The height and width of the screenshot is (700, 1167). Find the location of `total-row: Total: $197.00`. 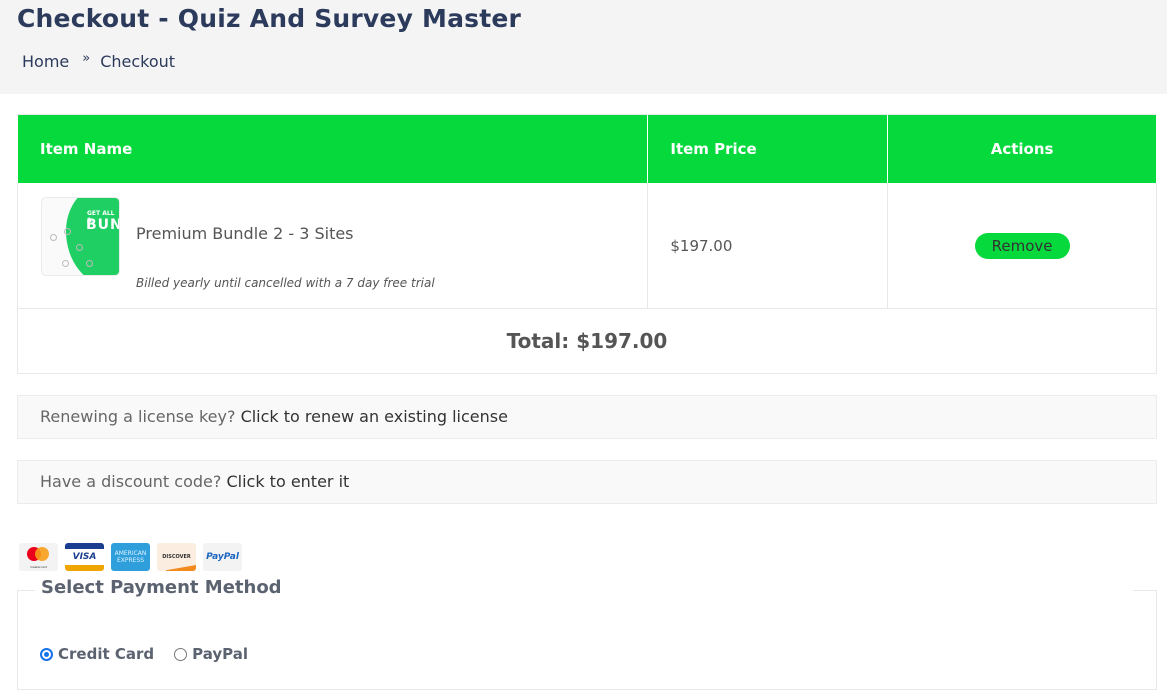

total-row: Total: $197.00 is located at coordinates (587, 341).